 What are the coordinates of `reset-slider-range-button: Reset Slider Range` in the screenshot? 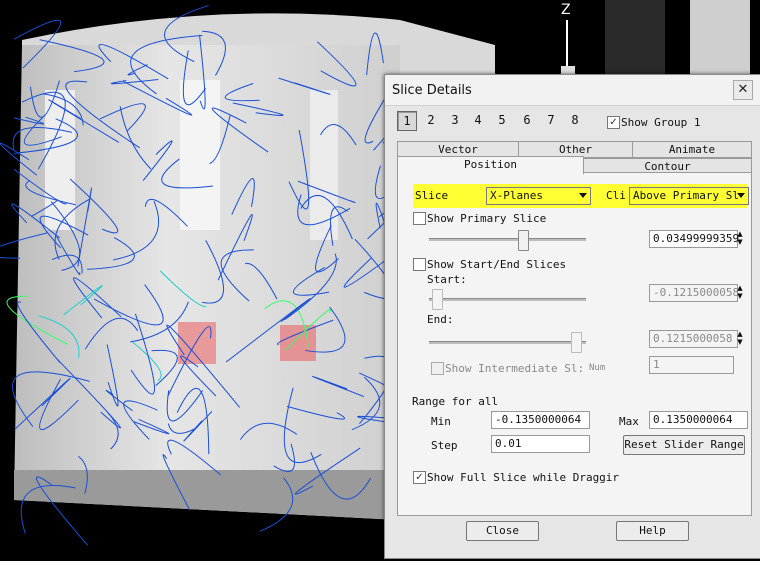 It's located at (684, 445).